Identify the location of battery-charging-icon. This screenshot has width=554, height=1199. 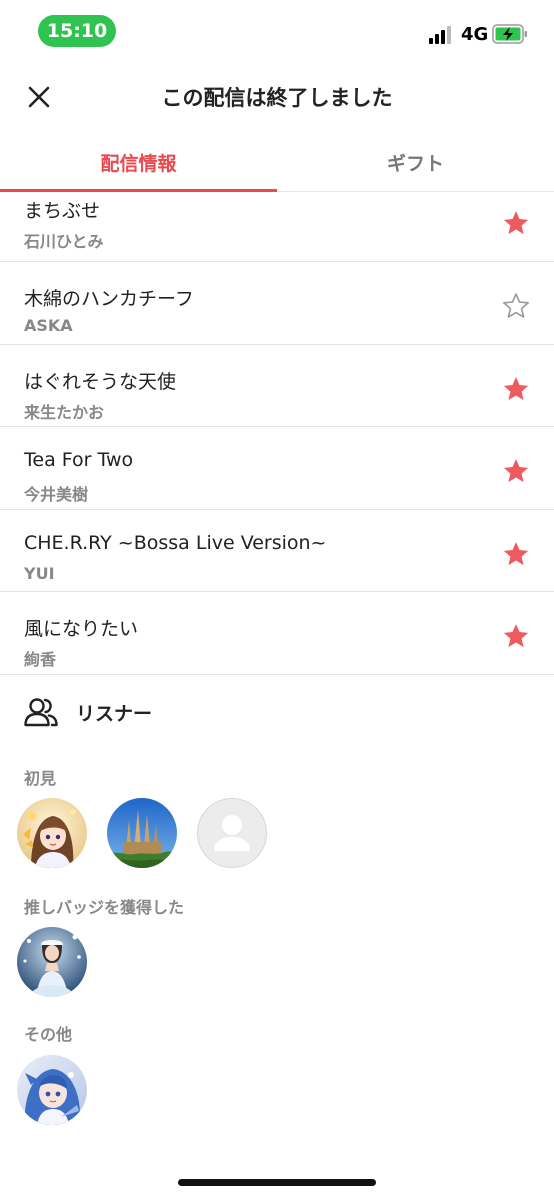
(509, 34).